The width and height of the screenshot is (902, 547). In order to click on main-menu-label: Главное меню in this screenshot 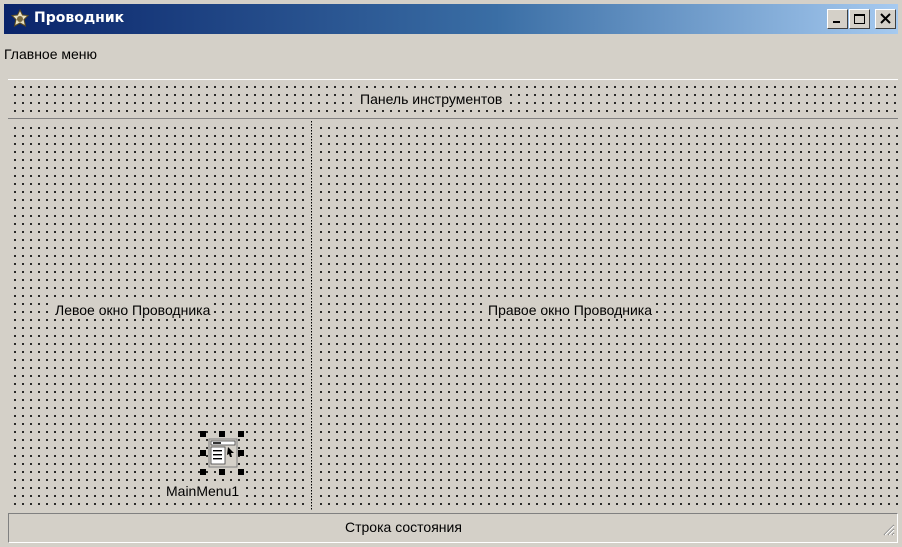, I will do `click(50, 54)`.